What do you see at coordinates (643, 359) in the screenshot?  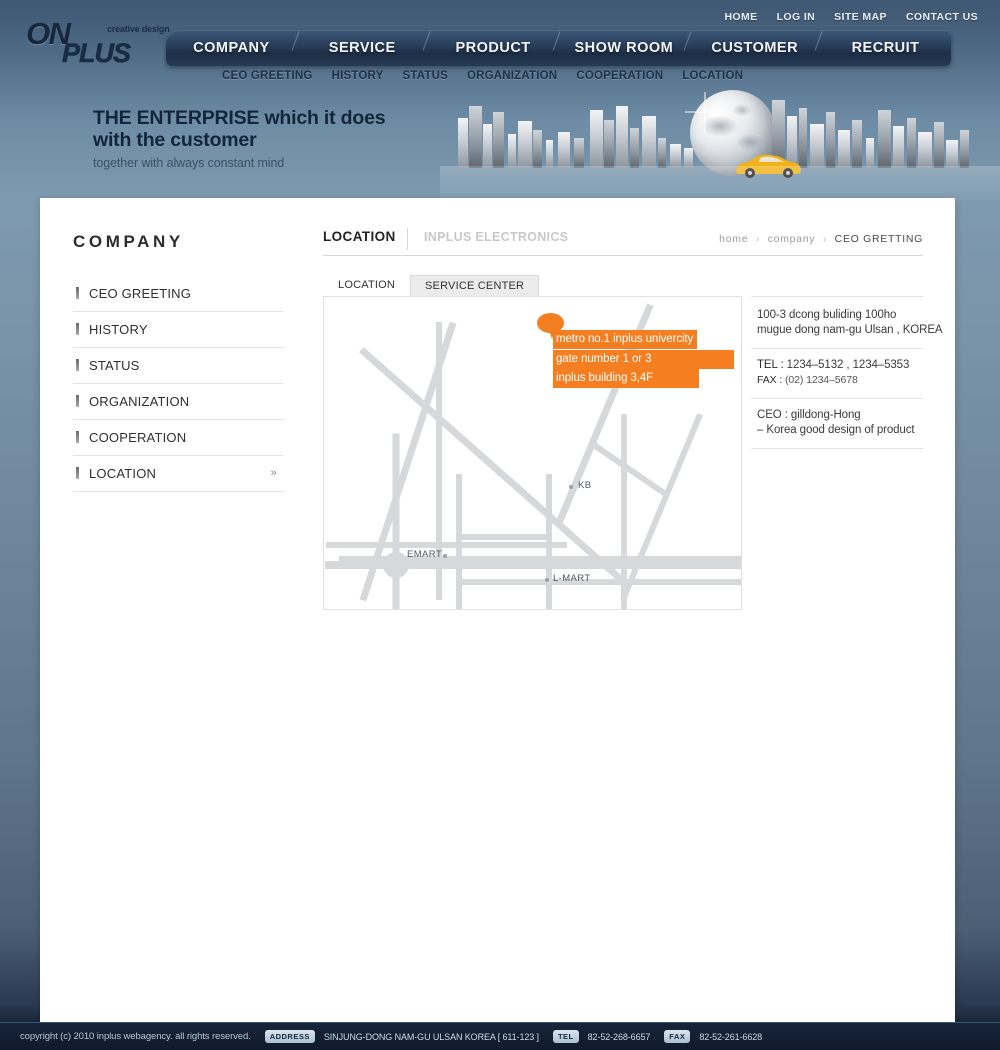 I see `map-callout-2: gate number 1 or 3` at bounding box center [643, 359].